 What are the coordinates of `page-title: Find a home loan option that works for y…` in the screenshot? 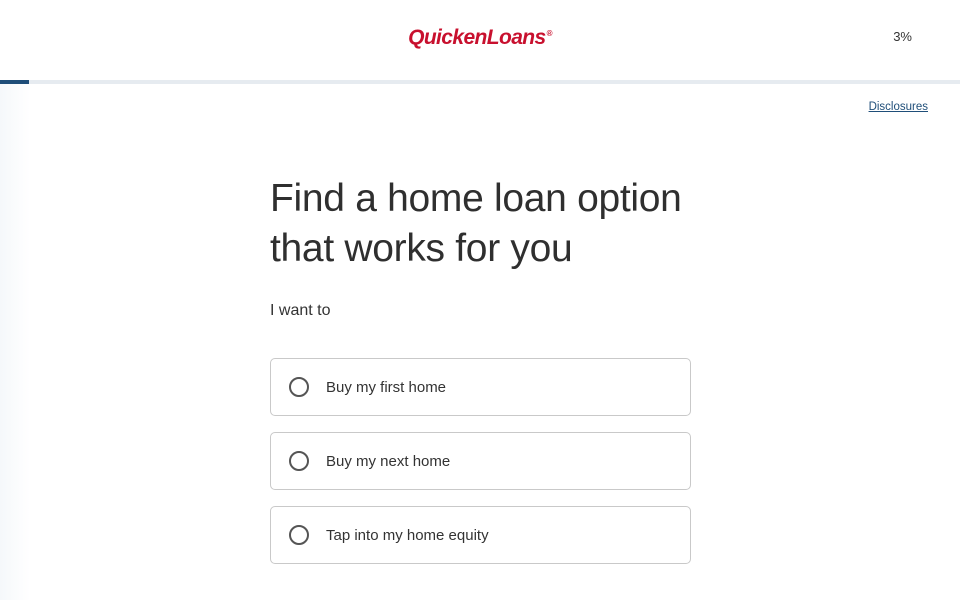 It's located at (476, 223).